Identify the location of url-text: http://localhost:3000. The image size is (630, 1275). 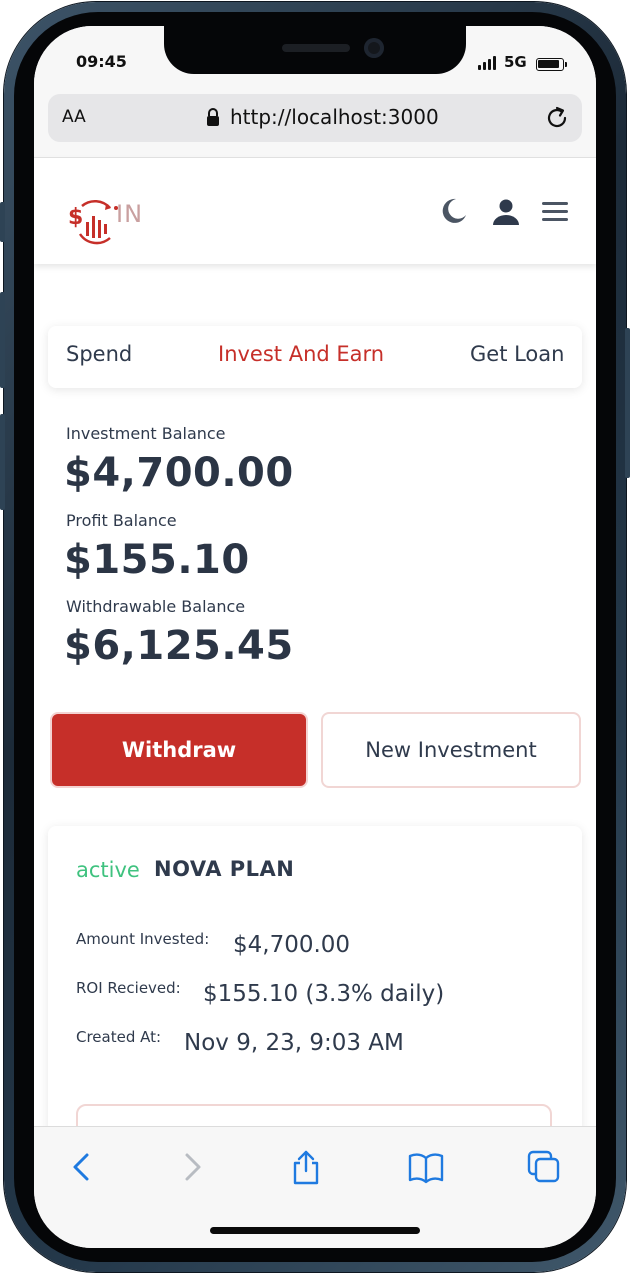
(334, 117).